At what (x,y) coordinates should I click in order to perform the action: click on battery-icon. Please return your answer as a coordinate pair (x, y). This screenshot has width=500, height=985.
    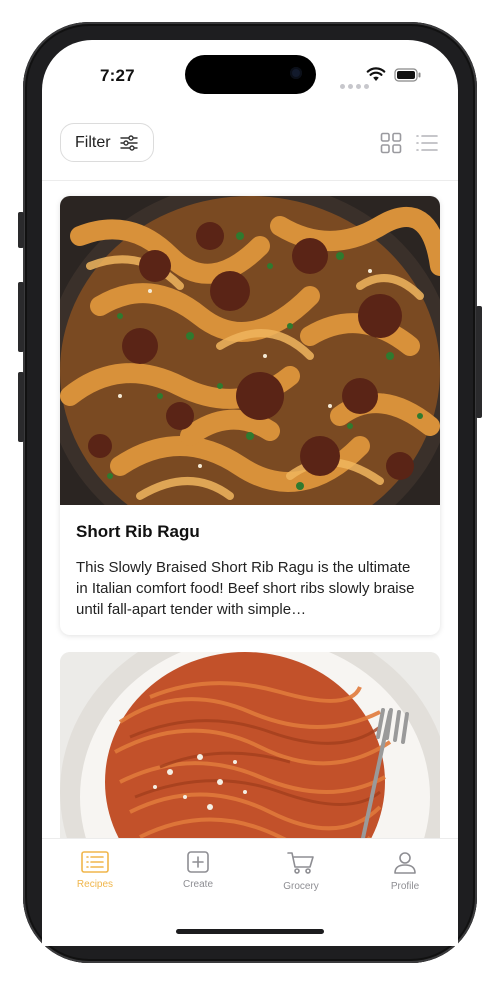
    Looking at the image, I should click on (407, 75).